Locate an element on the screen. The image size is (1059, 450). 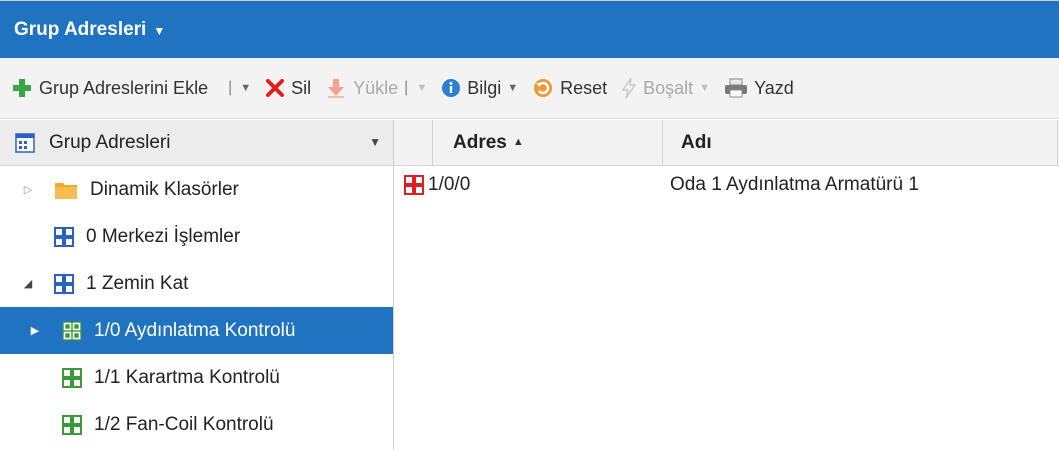
tree-item-dimming-control: 1/1 Karartma Kontrolü is located at coordinates (196, 377).